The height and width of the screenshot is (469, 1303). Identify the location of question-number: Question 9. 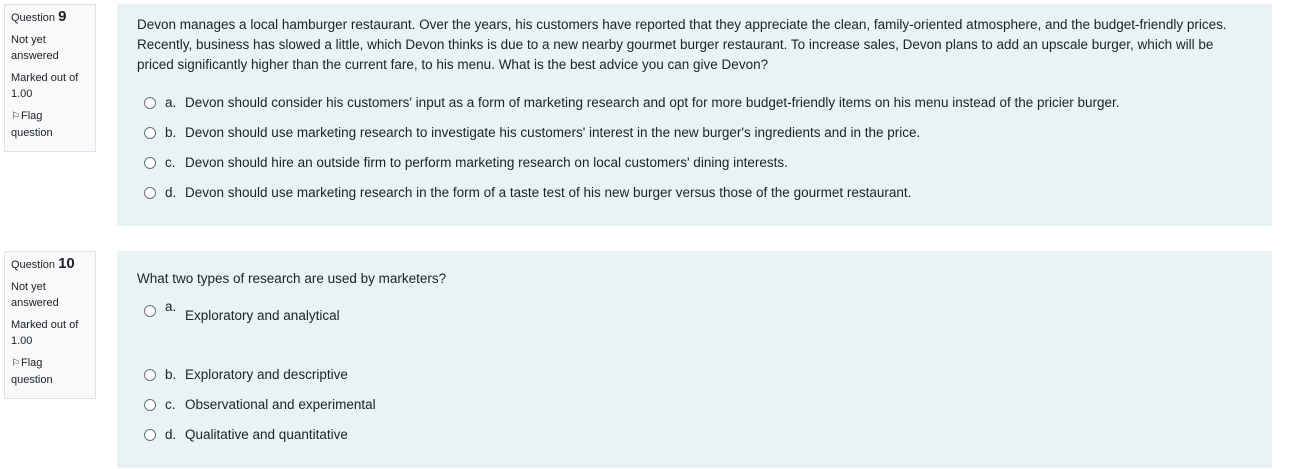
(39, 16).